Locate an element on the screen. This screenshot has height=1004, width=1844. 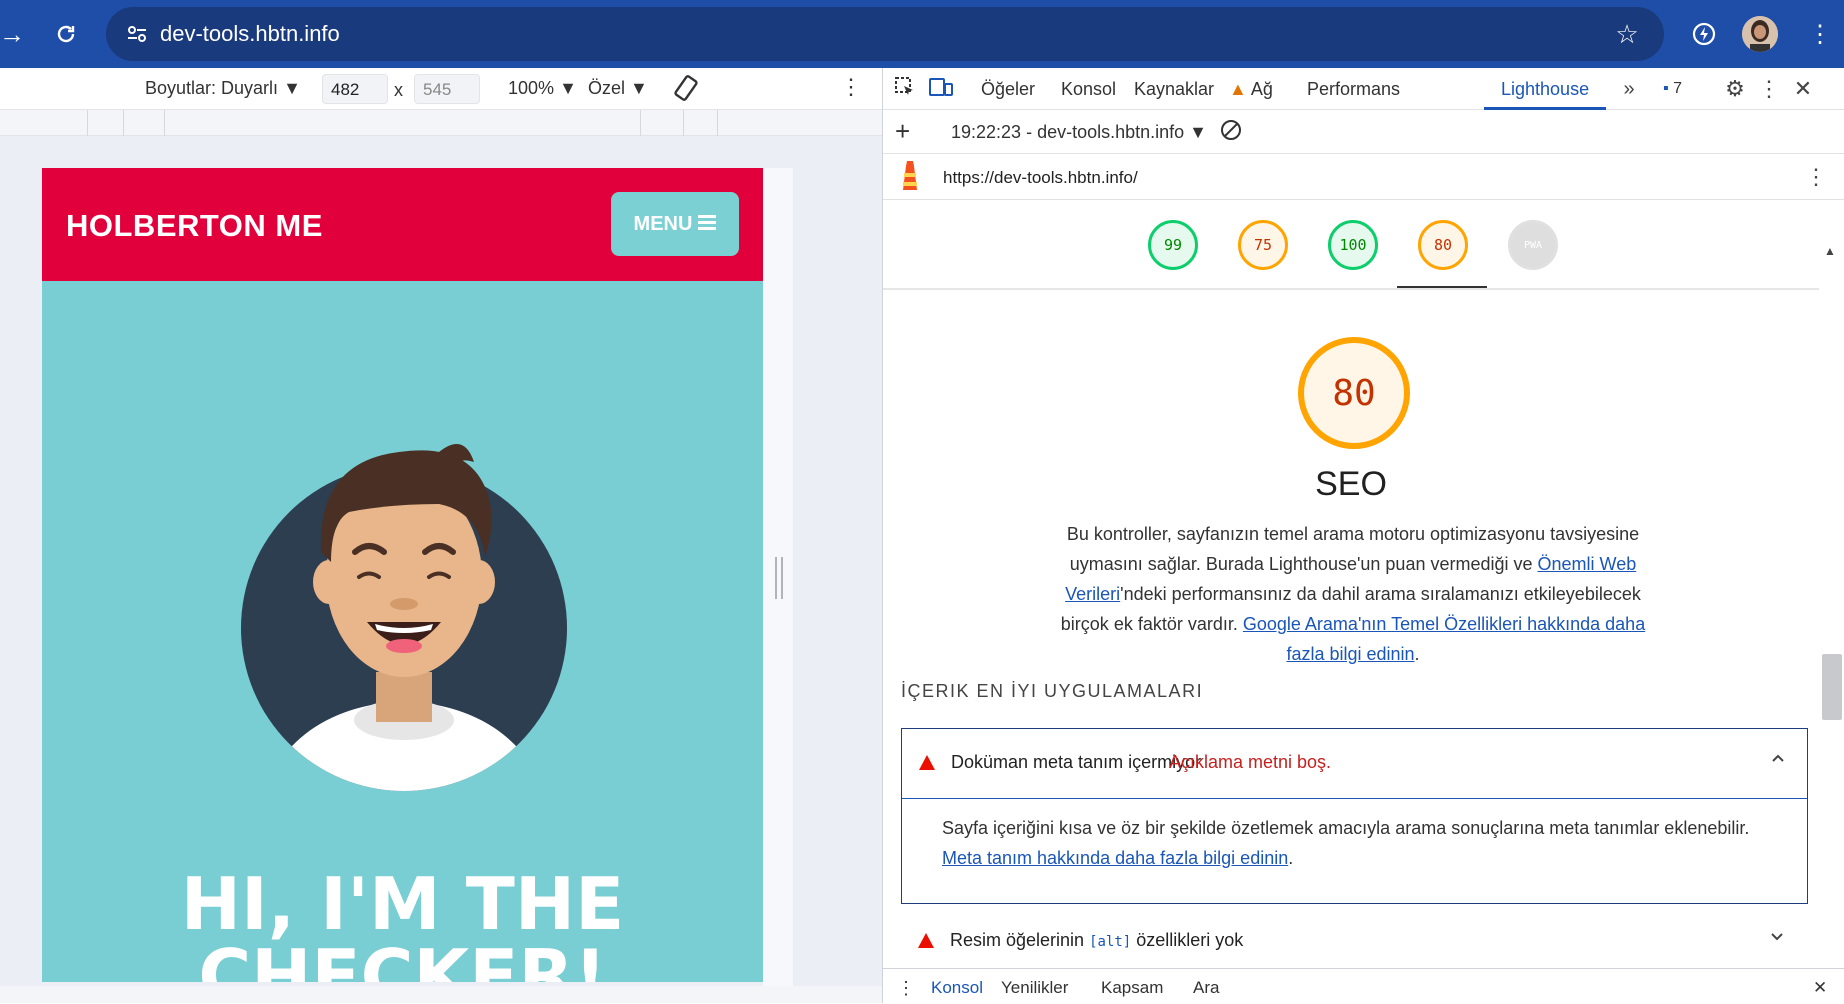
score-gauges-row: 99 75 100 80 PWA is located at coordinates (1351, 245).